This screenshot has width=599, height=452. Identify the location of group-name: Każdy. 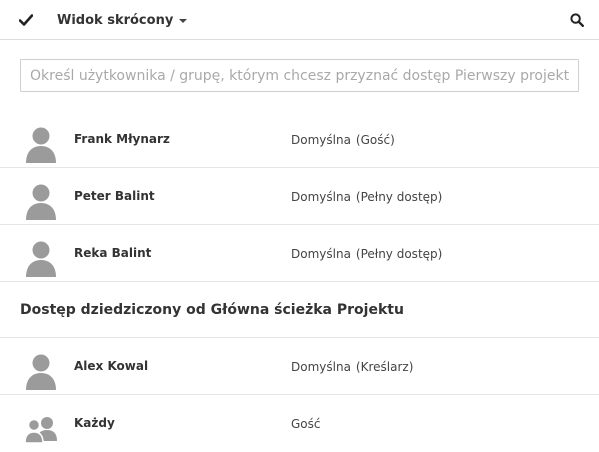
(94, 423).